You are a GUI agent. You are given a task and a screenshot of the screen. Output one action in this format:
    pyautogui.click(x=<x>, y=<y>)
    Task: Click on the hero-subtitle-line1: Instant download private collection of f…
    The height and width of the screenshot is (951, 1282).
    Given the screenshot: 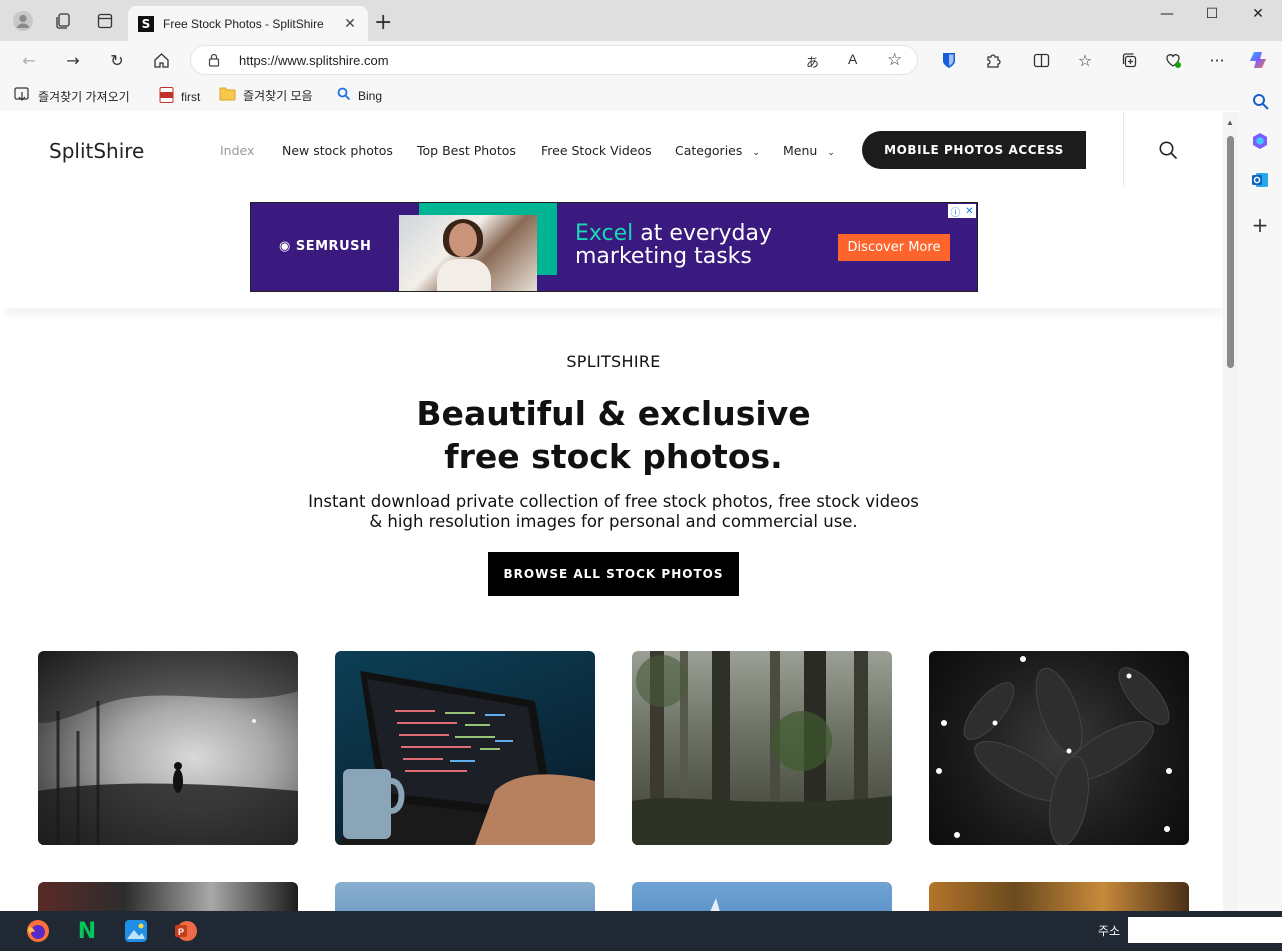 What is the action you would take?
    pyautogui.click(x=613, y=501)
    